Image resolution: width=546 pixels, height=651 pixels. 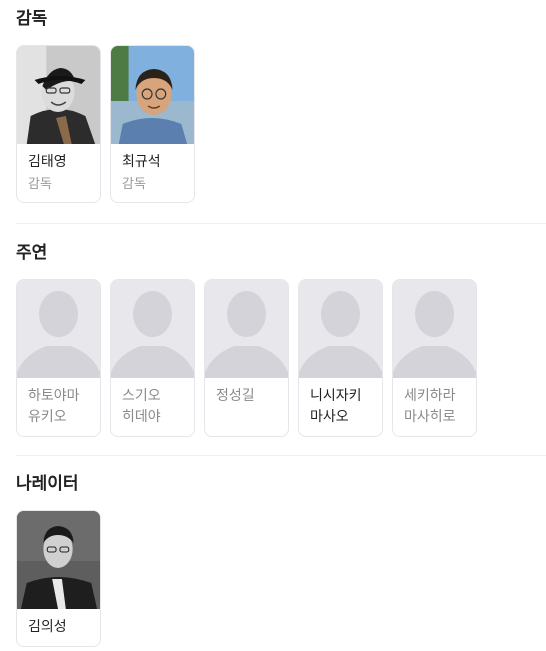 I want to click on person-card: 김태영 감독, so click(x=58, y=124).